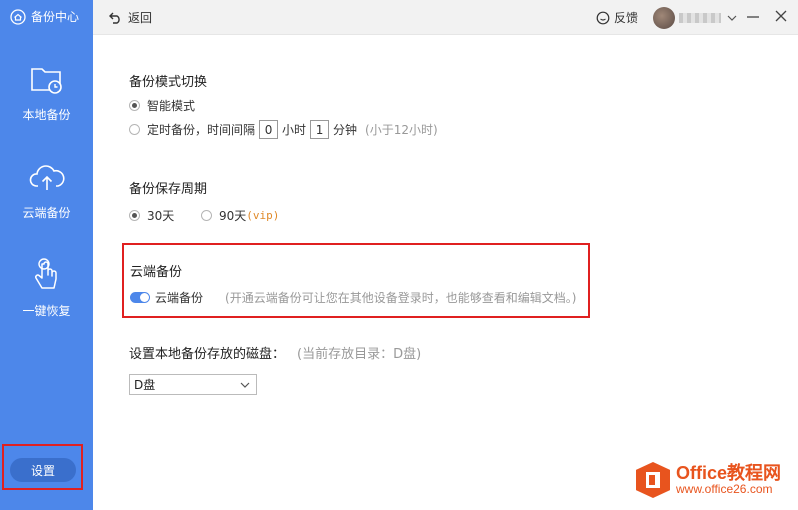  What do you see at coordinates (269, 129) in the screenshot?
I see `hours-input: 0` at bounding box center [269, 129].